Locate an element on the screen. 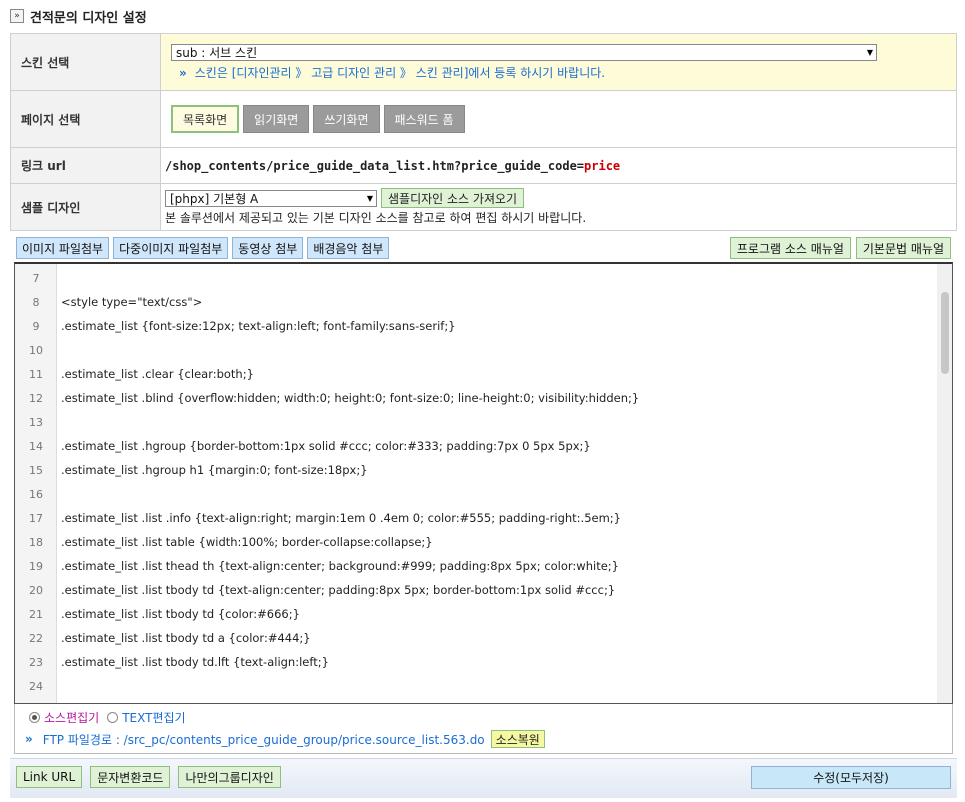 Image resolution: width=965 pixels, height=802 pixels. image-attach-button: 이미지 파일첨부 is located at coordinates (63, 248).